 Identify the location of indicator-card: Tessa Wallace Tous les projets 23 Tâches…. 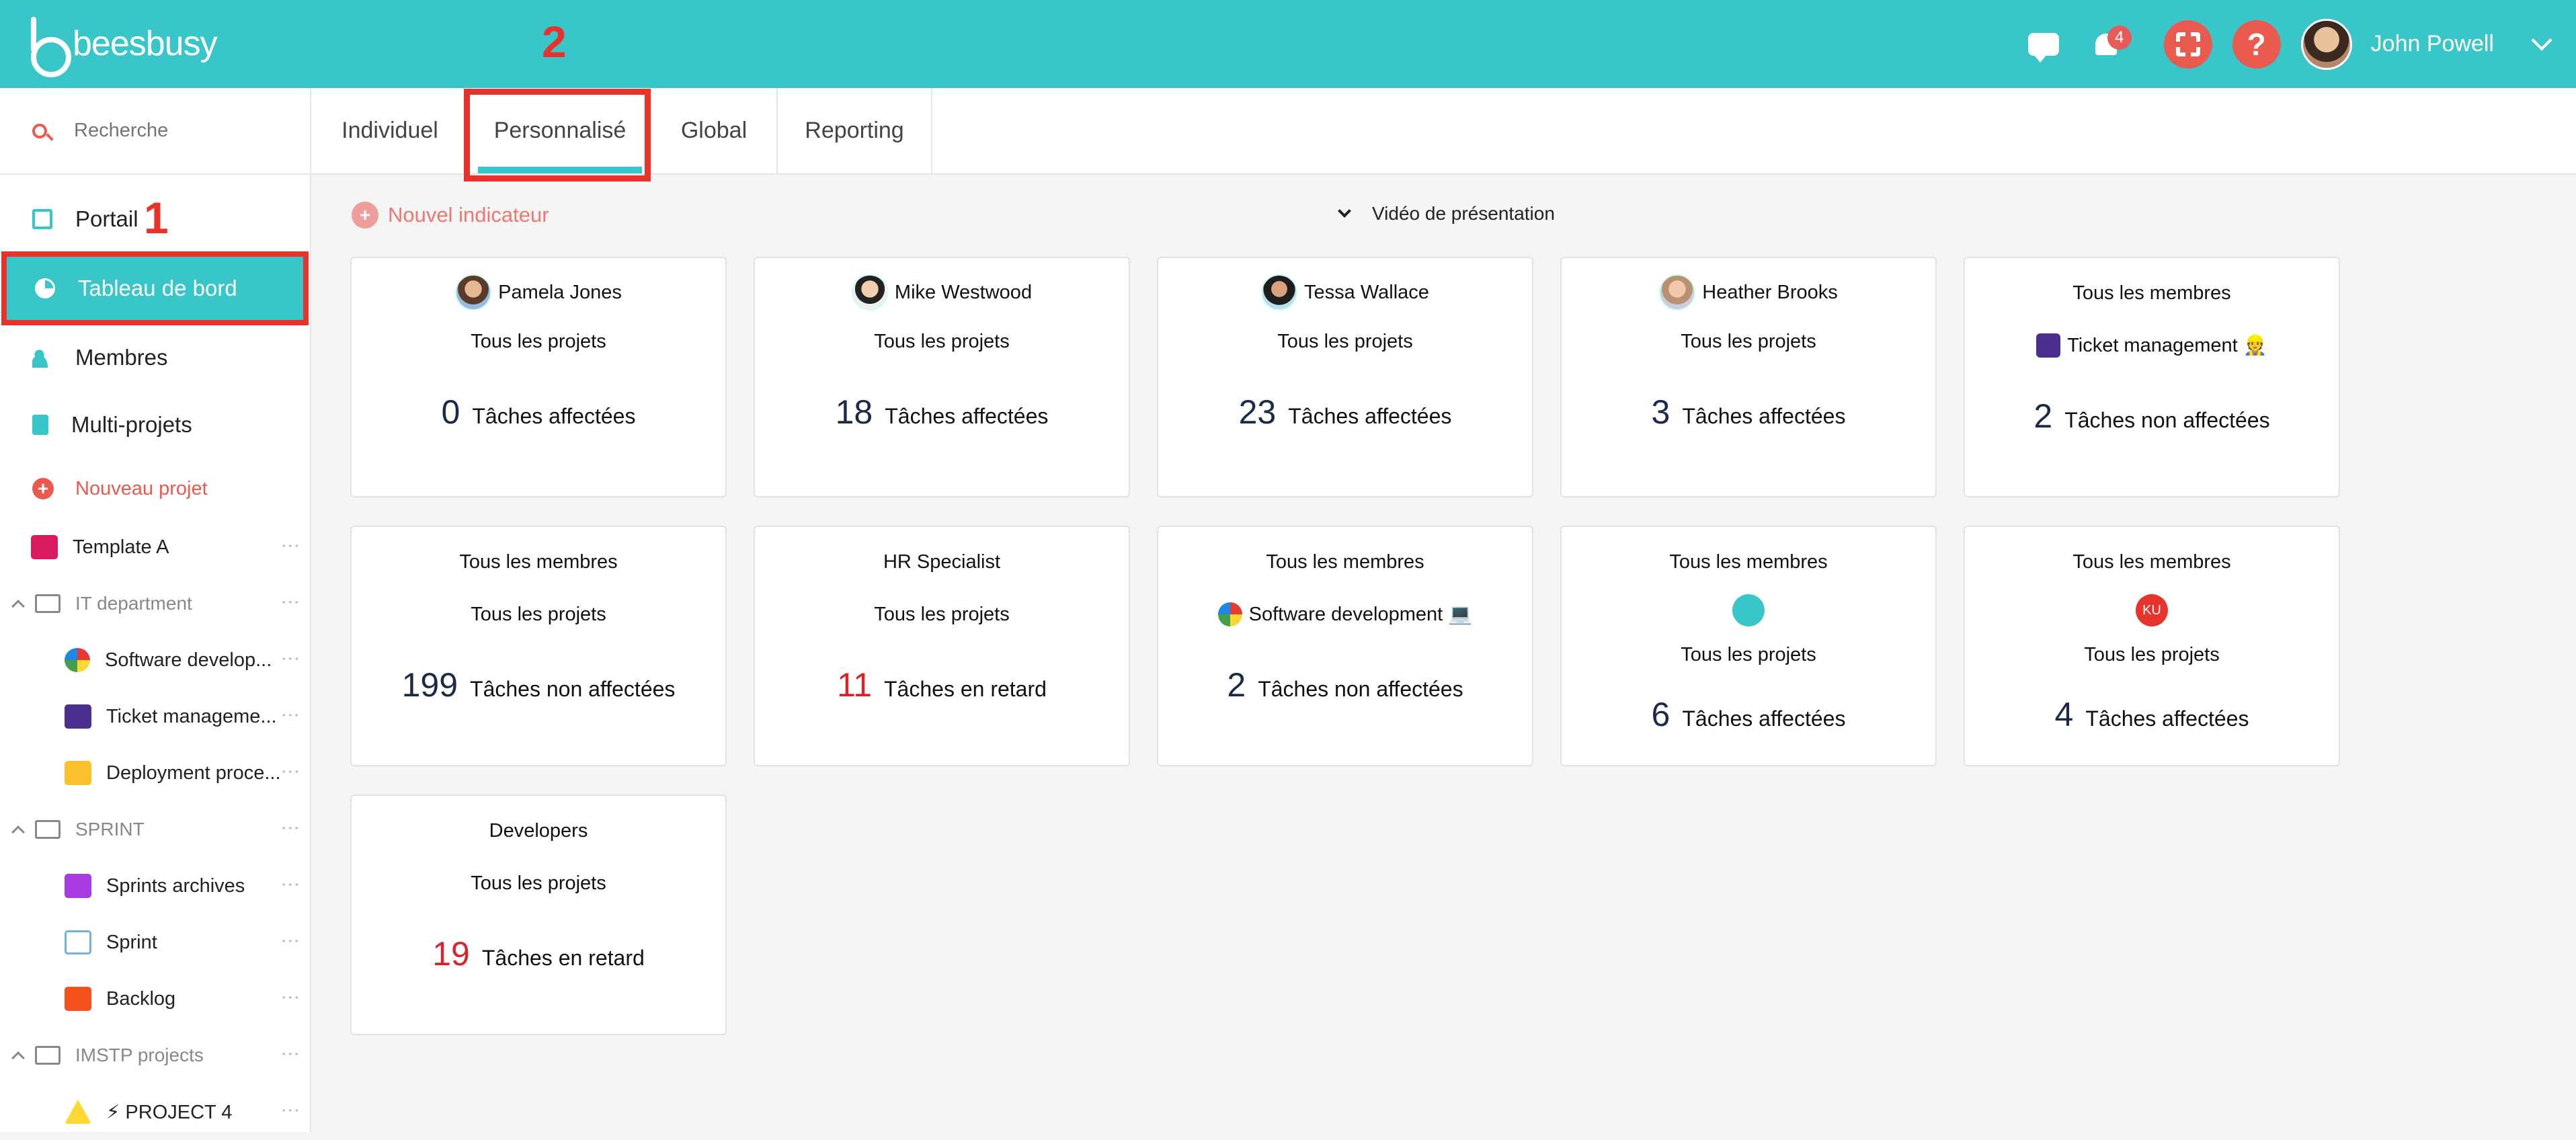
(1345, 377).